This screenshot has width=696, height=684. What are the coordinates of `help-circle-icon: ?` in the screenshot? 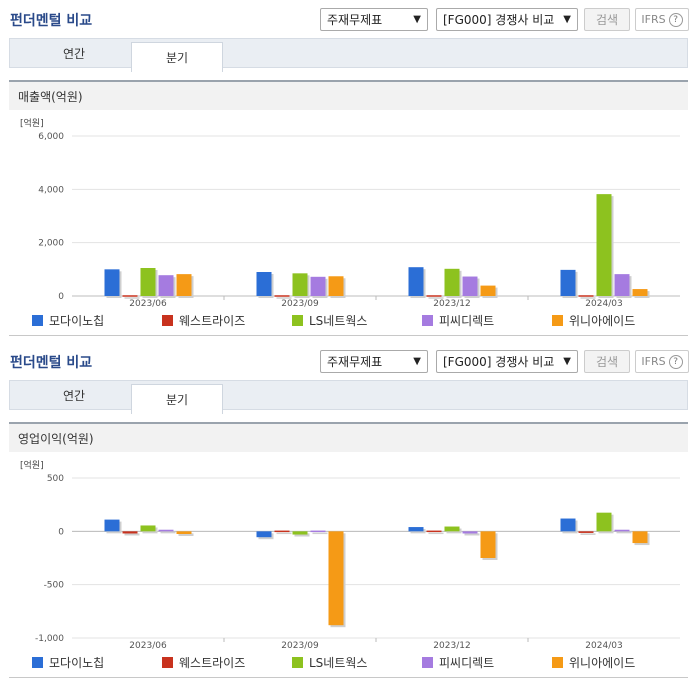 It's located at (675, 361).